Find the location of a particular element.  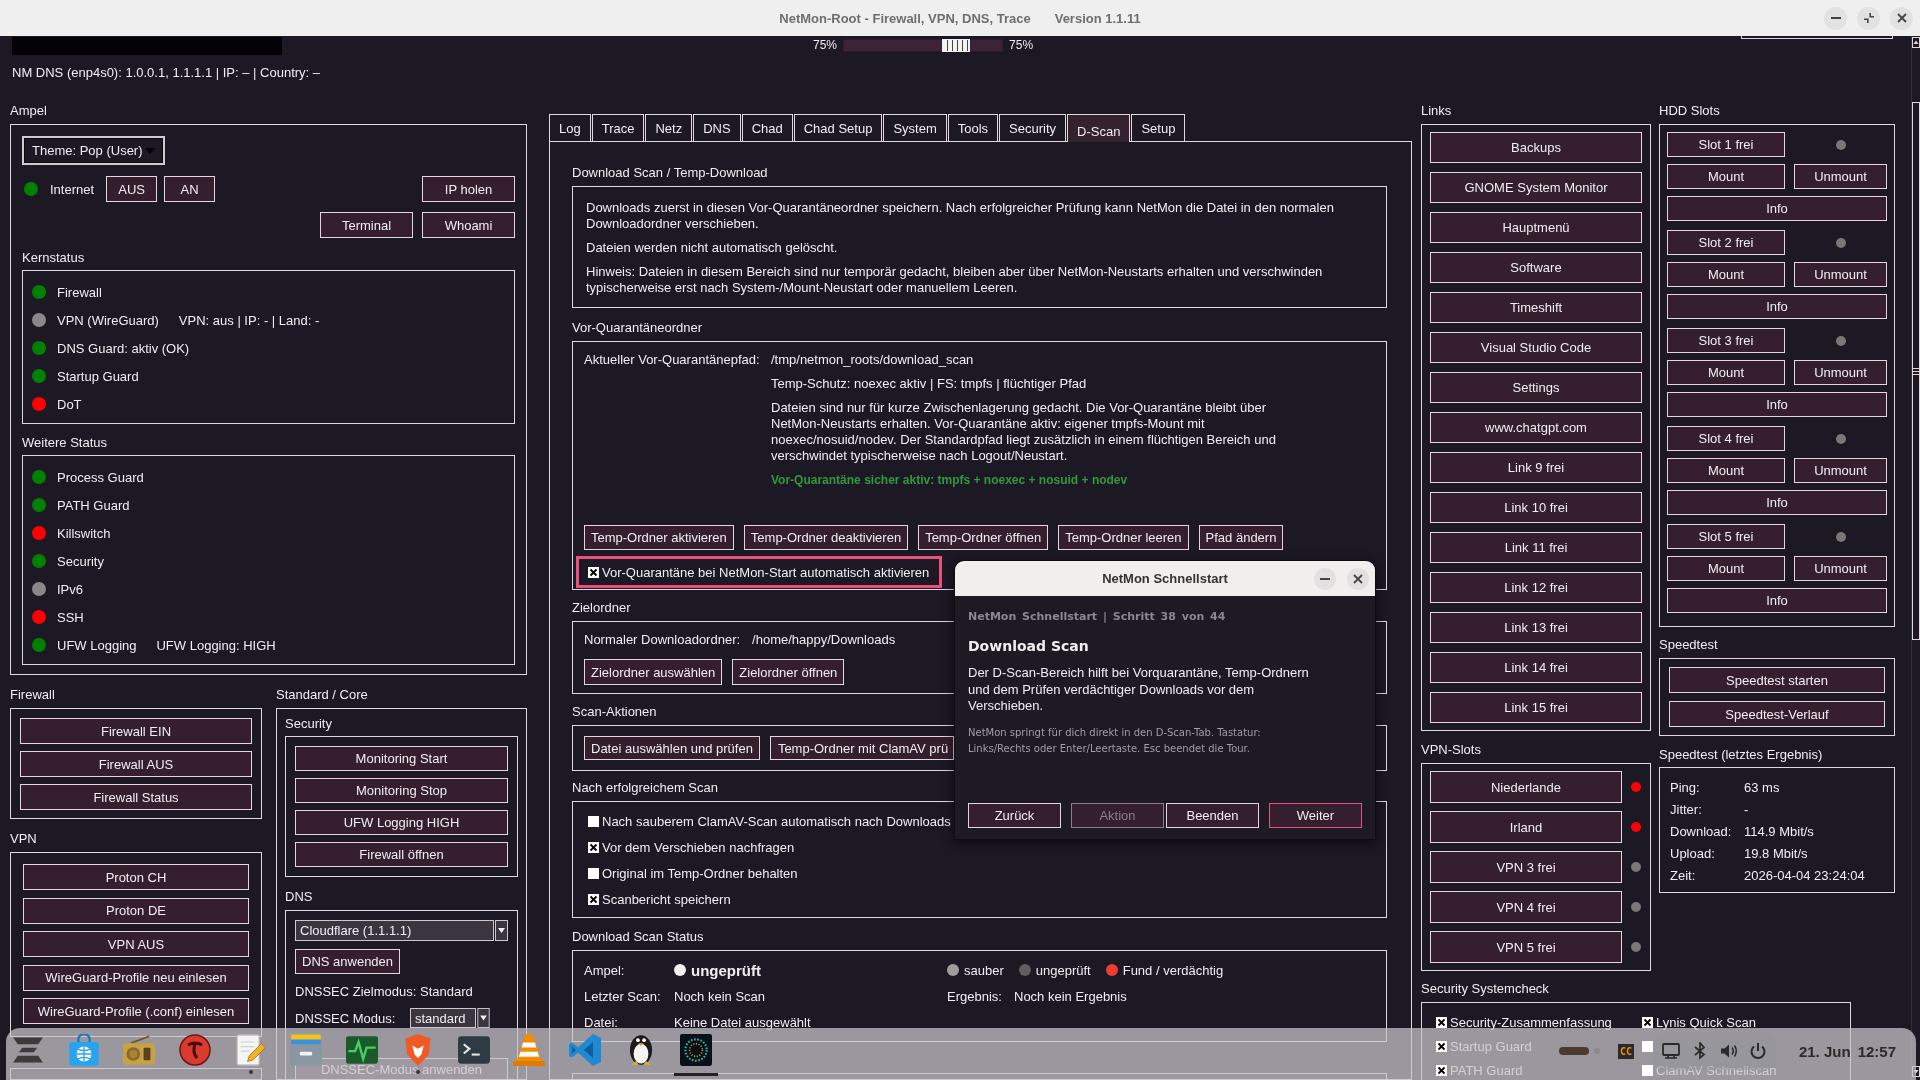

link-button: Backups is located at coordinates (1536, 147).